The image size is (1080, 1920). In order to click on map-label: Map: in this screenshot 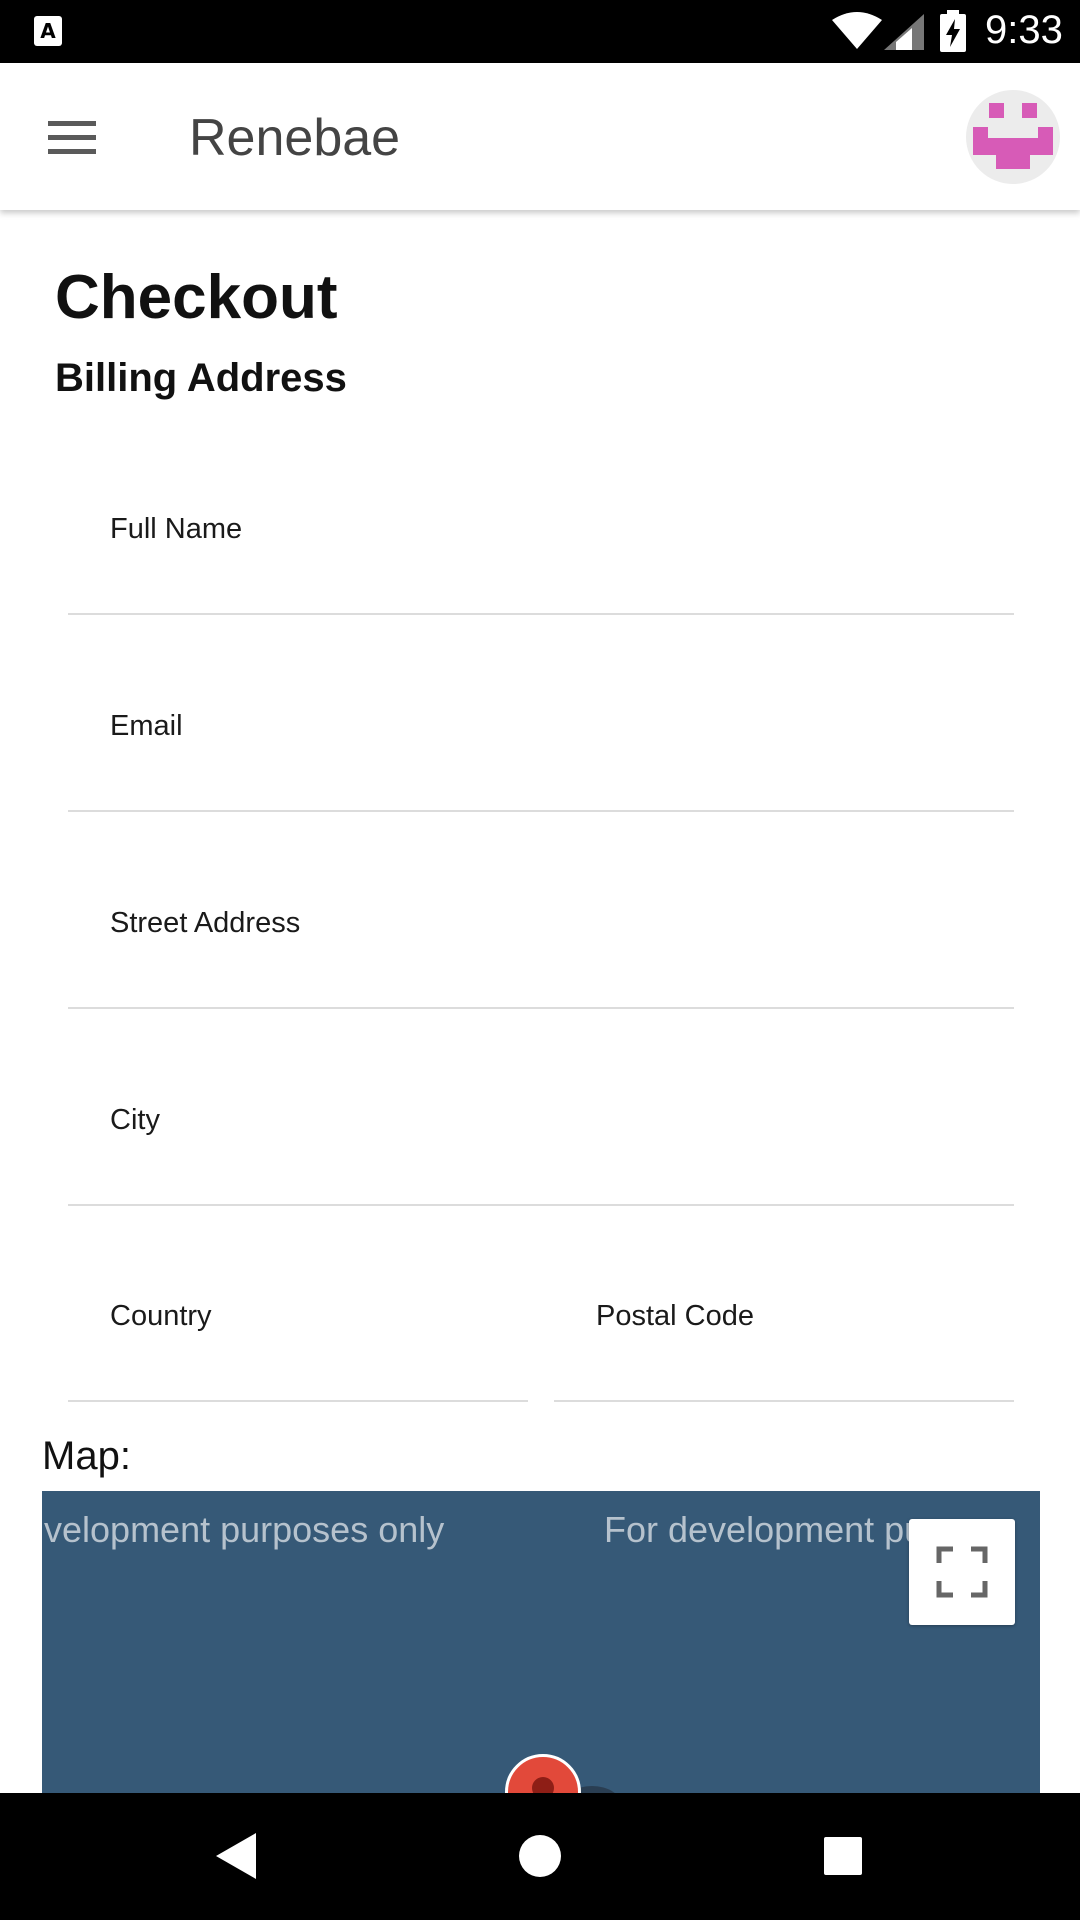, I will do `click(86, 1456)`.